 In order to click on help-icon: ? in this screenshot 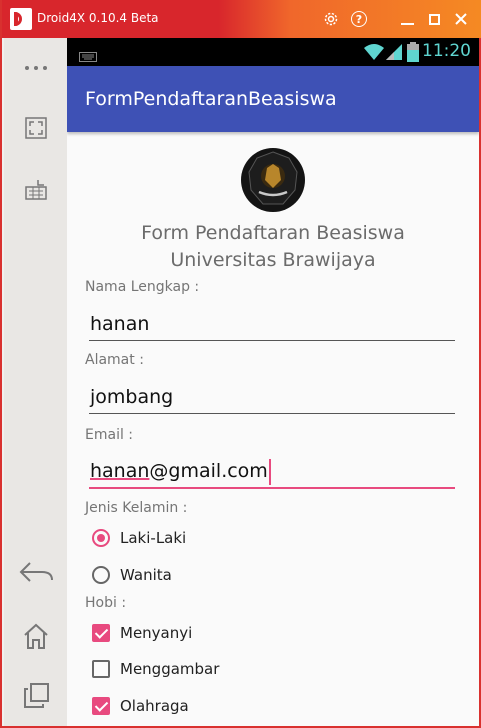, I will do `click(359, 19)`.